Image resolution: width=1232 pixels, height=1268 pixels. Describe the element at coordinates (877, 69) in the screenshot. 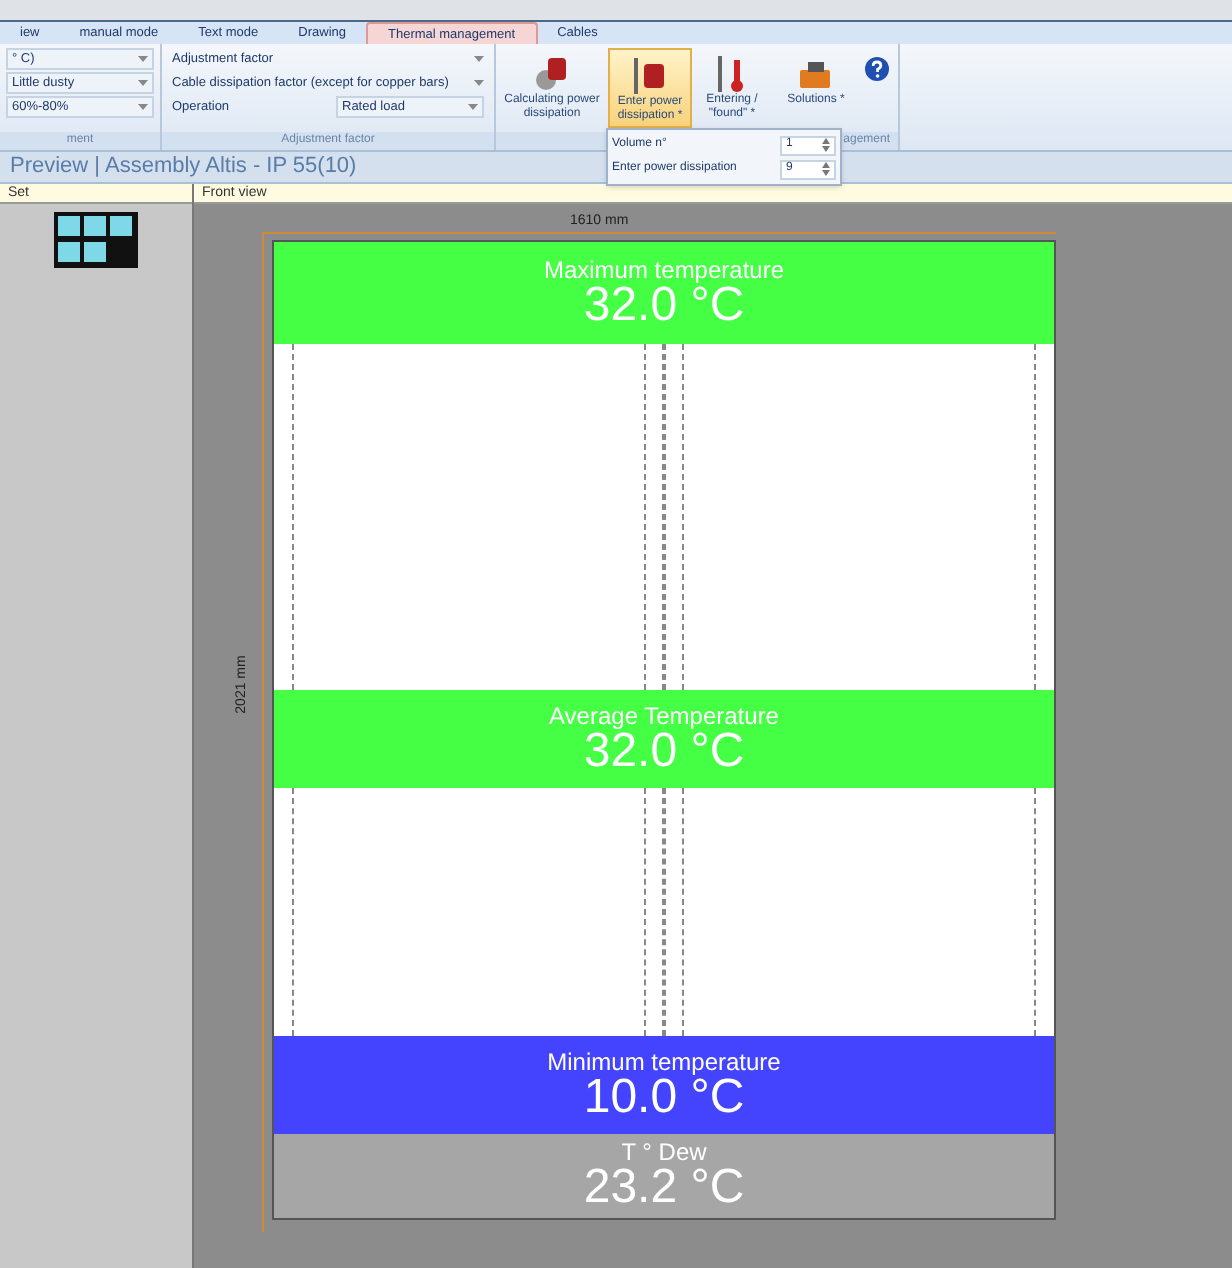

I see `help-icon` at that location.